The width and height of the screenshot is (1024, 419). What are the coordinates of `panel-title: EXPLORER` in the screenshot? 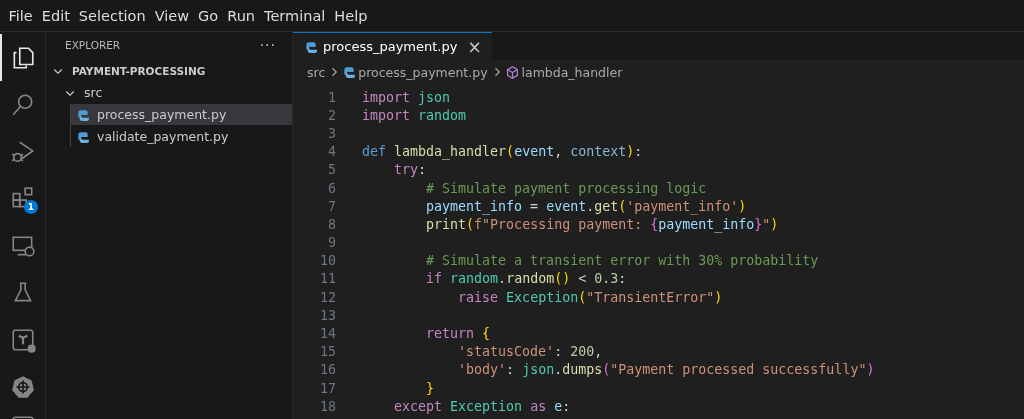 It's located at (93, 45).